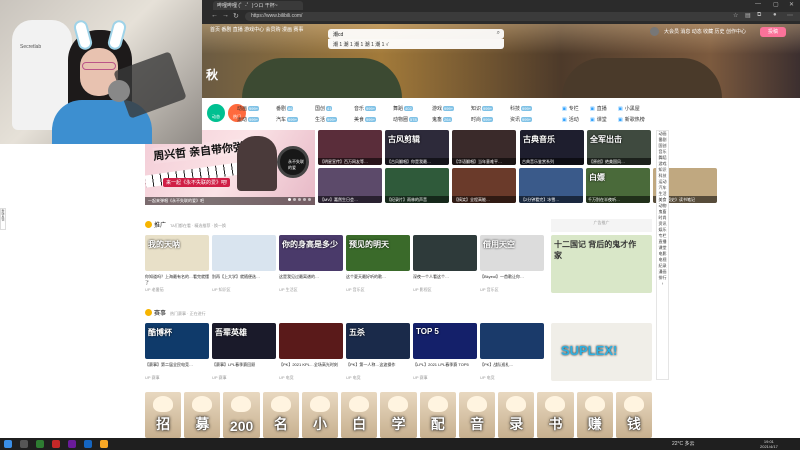  I want to click on channel-link: ▣ 小黑屋, so click(629, 108).